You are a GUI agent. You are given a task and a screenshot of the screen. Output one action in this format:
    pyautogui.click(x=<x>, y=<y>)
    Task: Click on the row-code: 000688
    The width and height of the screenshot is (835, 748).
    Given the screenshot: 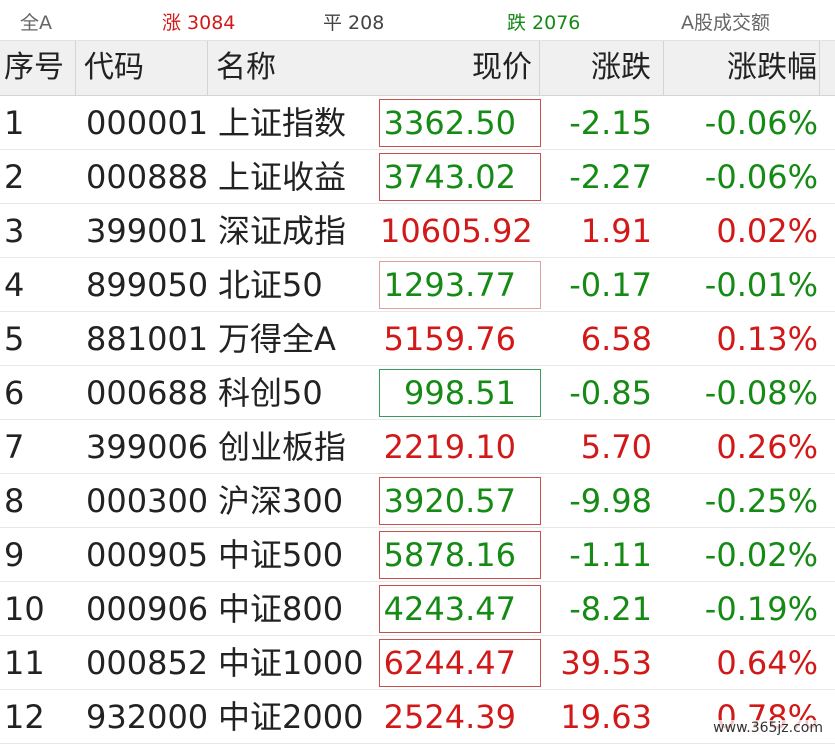 What is the action you would take?
    pyautogui.click(x=147, y=393)
    